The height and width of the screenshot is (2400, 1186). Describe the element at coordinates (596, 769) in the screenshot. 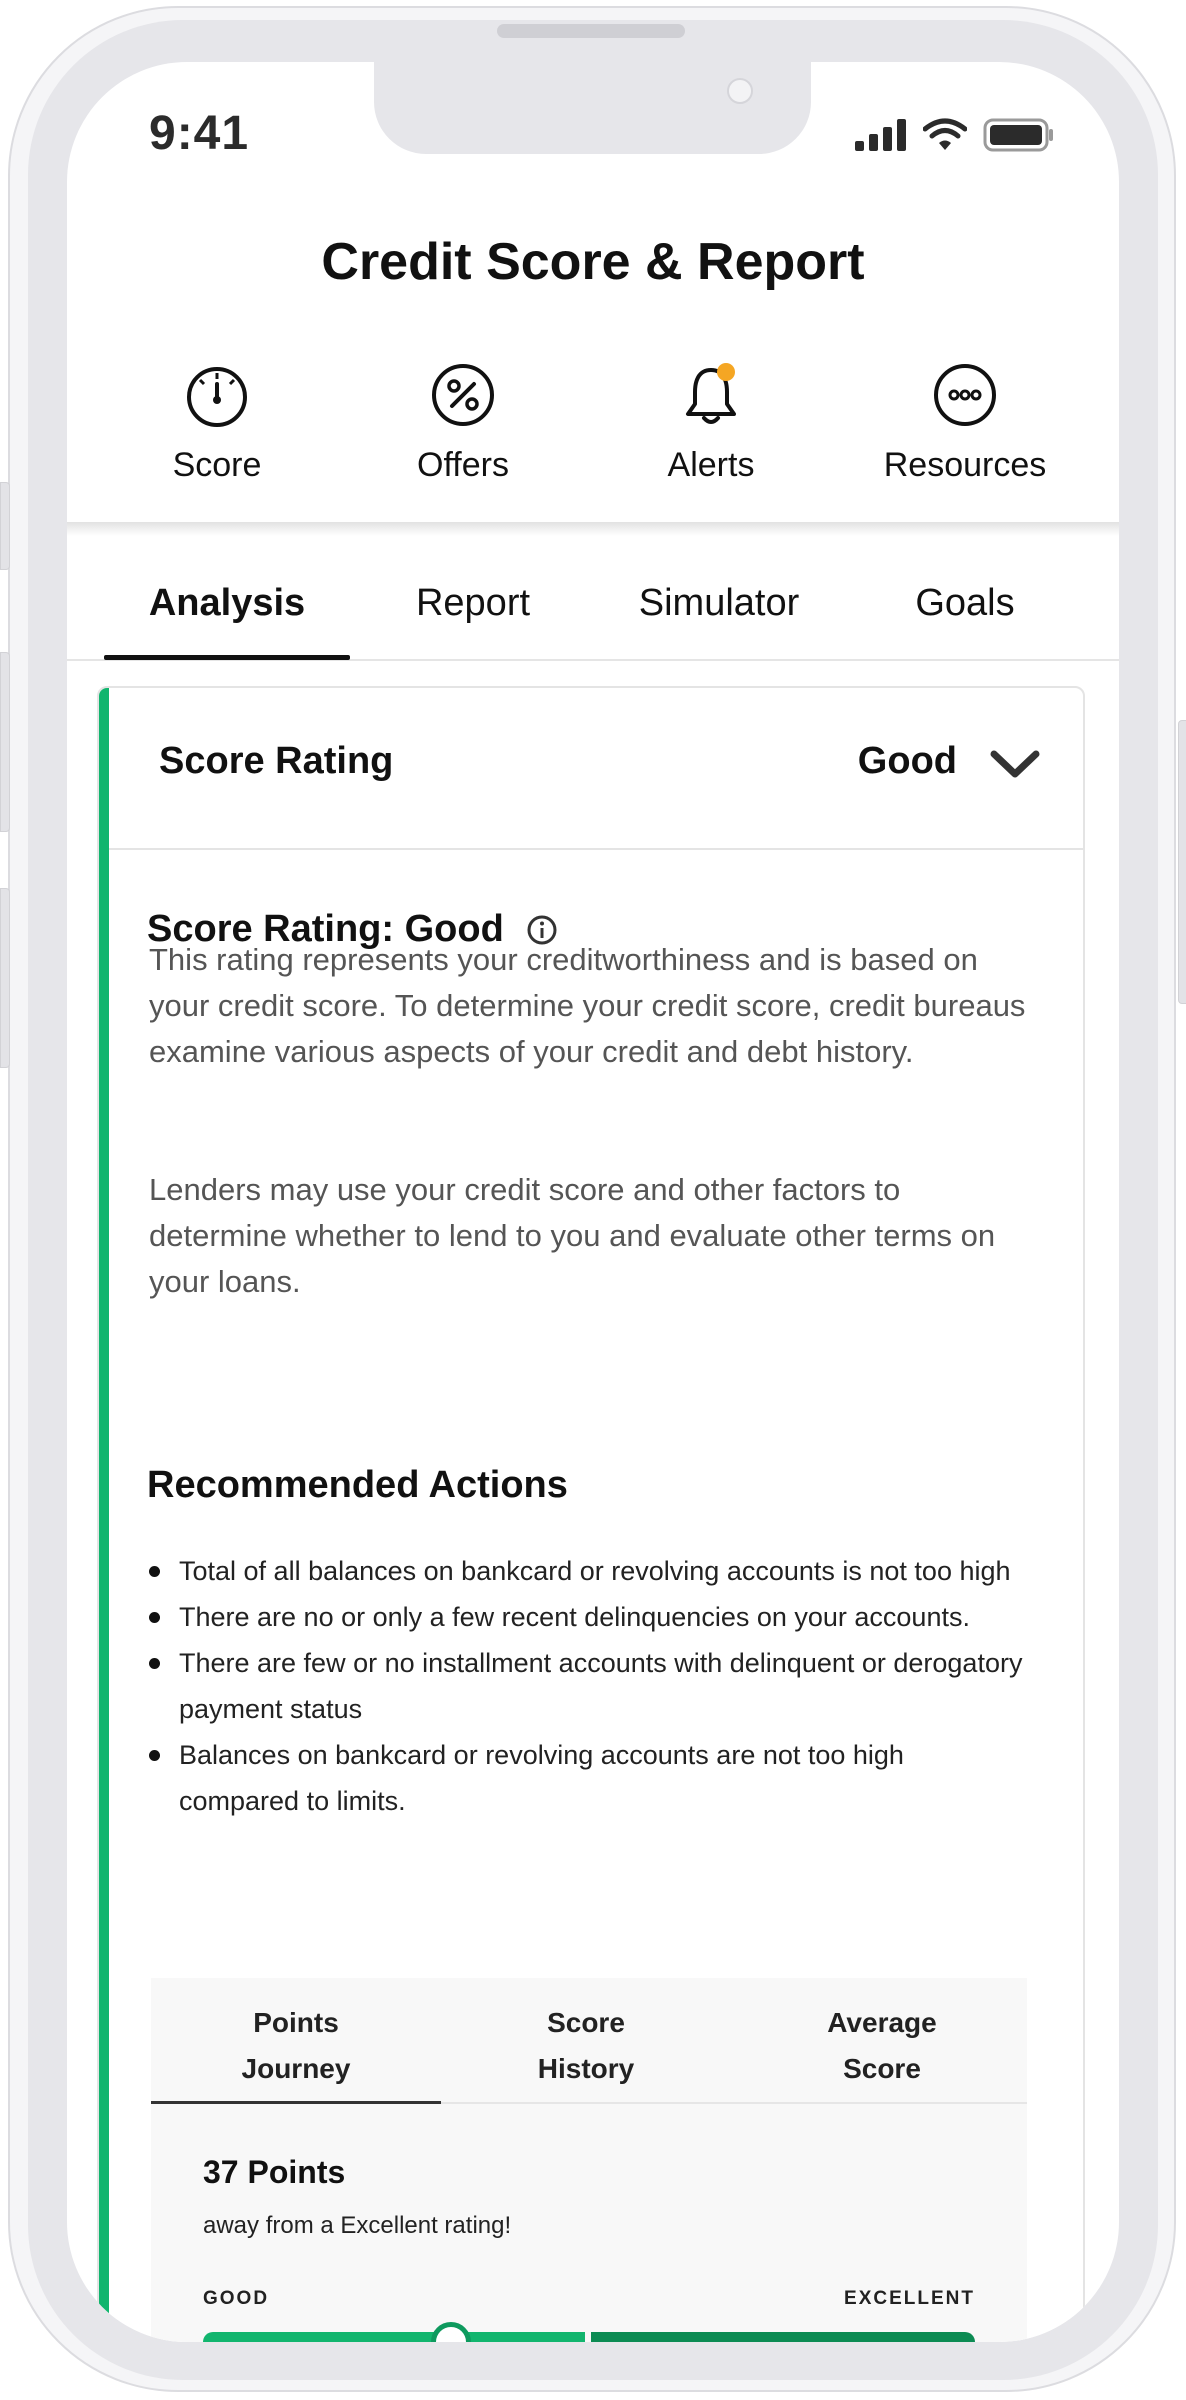

I see `score-rating-header: Score Rating Good` at that location.